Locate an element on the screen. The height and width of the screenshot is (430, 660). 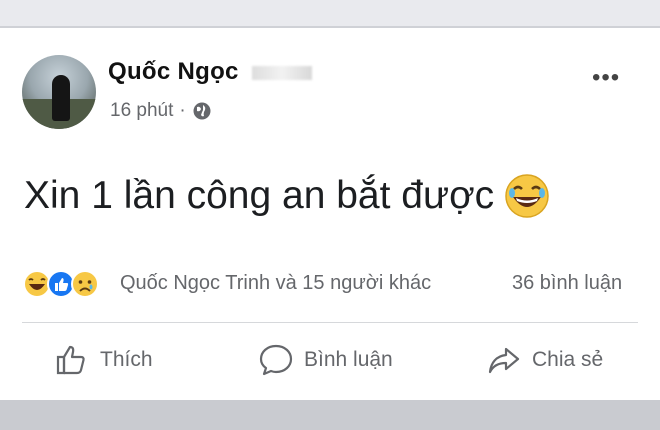
author-name: Quốc Ngọc is located at coordinates (210, 72).